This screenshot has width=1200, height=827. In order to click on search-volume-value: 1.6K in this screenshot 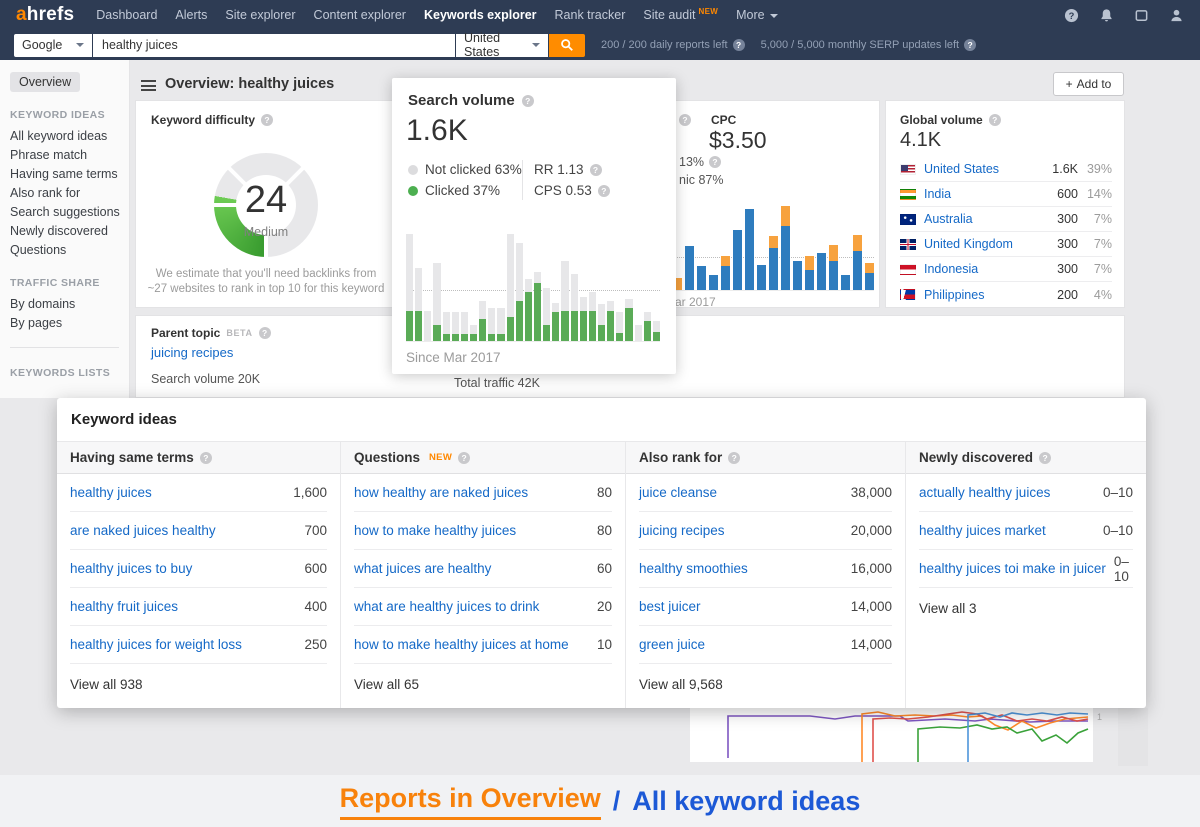, I will do `click(437, 130)`.